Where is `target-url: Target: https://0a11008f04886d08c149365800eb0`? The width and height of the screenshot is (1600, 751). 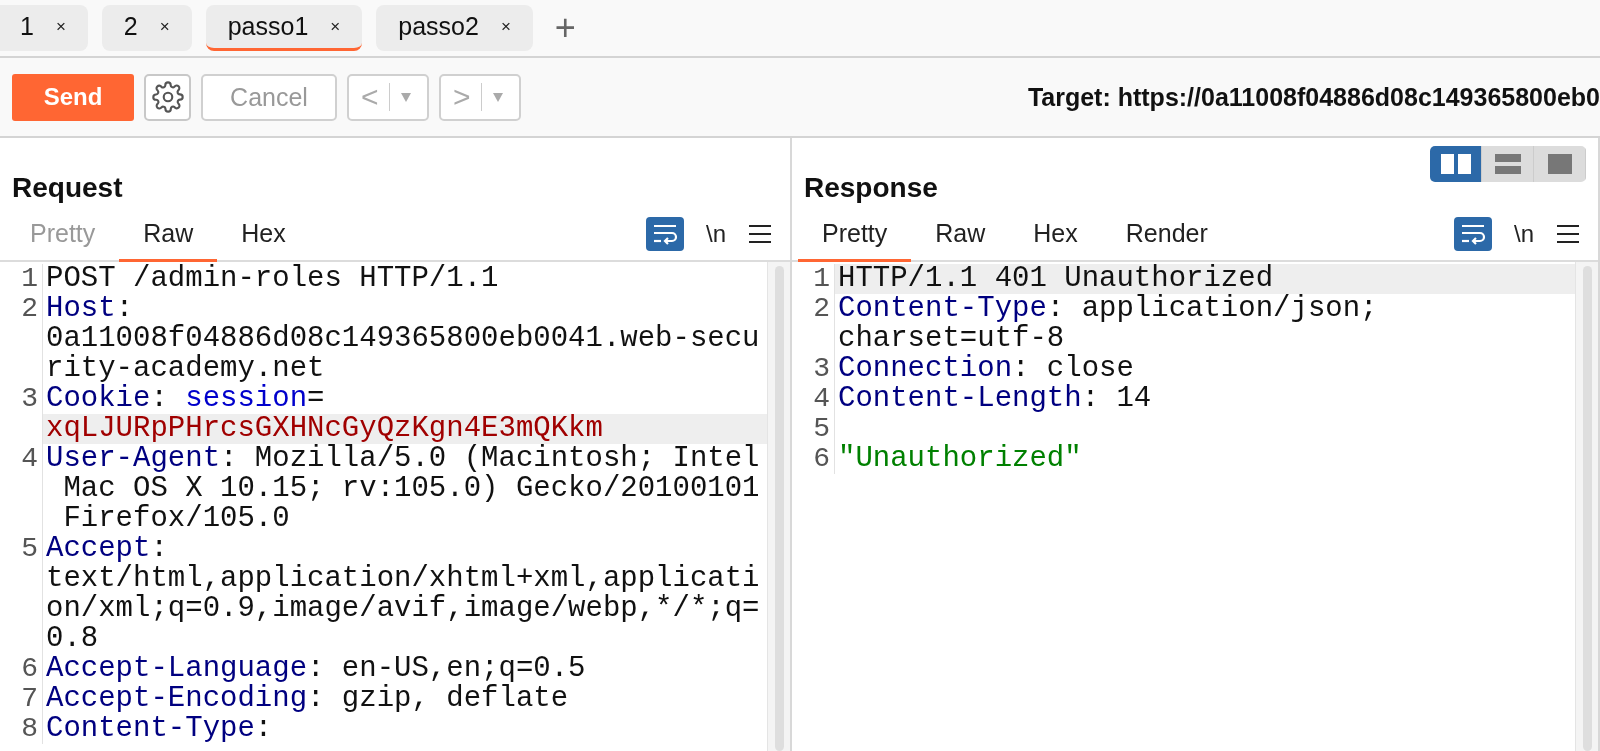
target-url: Target: https://0a11008f04886d08c149365800eb0 is located at coordinates (1313, 97).